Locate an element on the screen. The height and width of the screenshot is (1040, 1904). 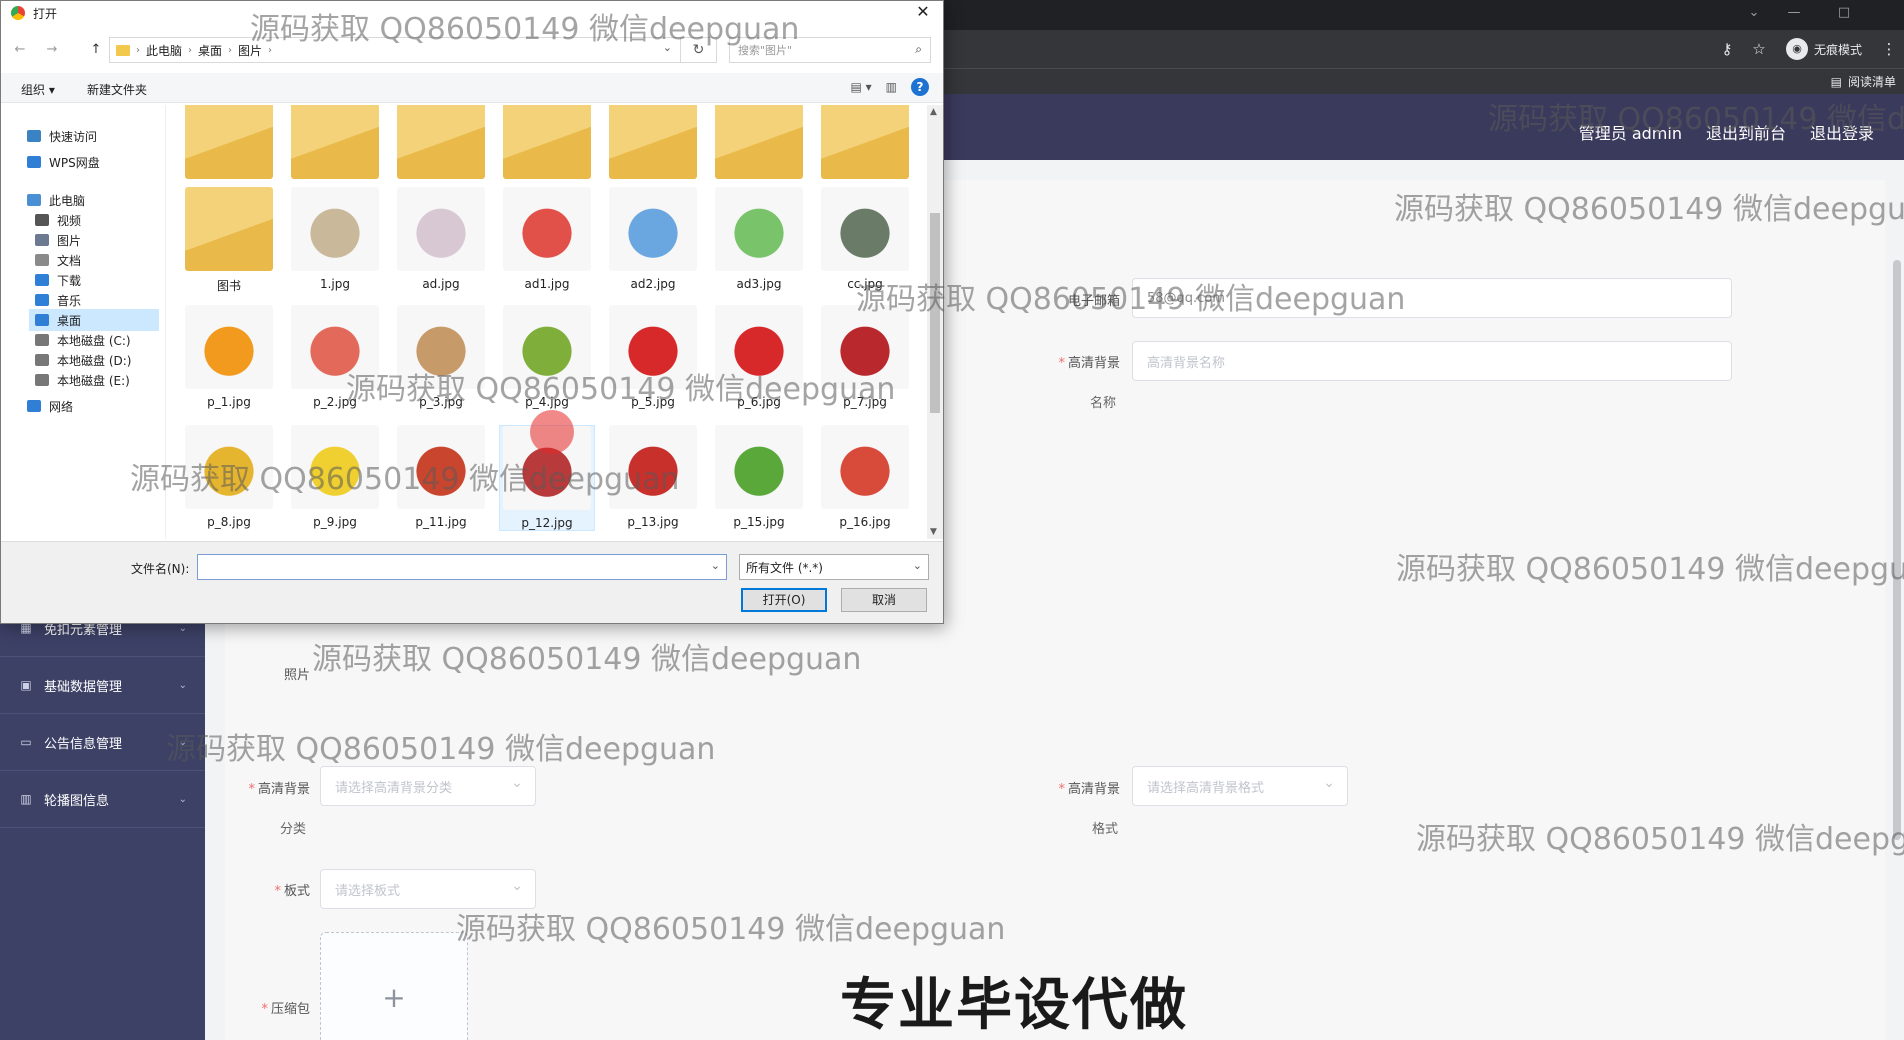
nav-item-downloads: 下载 is located at coordinates (58, 280).